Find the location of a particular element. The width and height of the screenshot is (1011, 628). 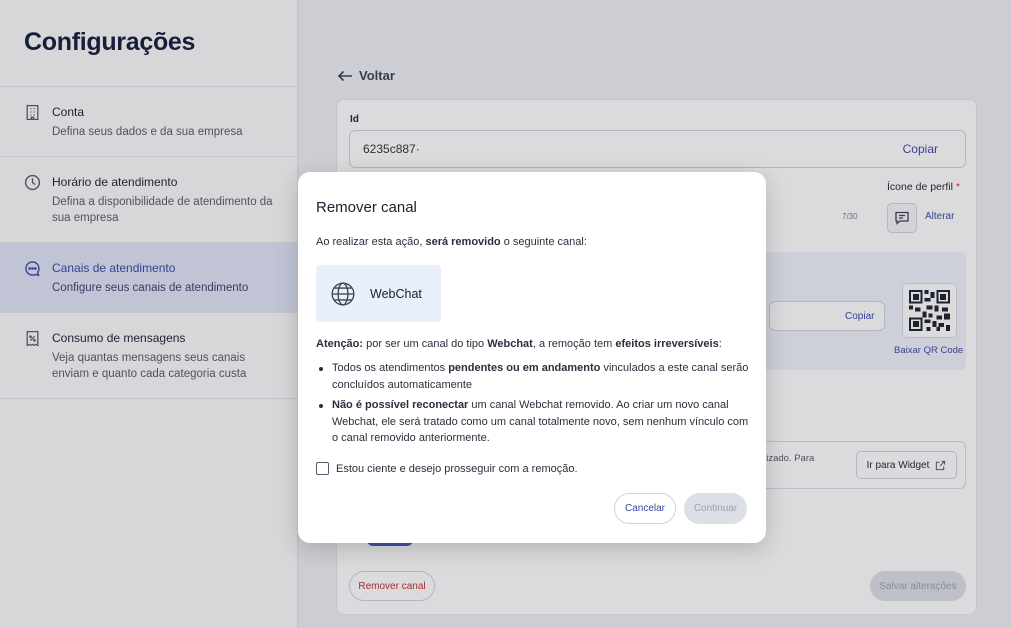

globe-icon is located at coordinates (343, 293).